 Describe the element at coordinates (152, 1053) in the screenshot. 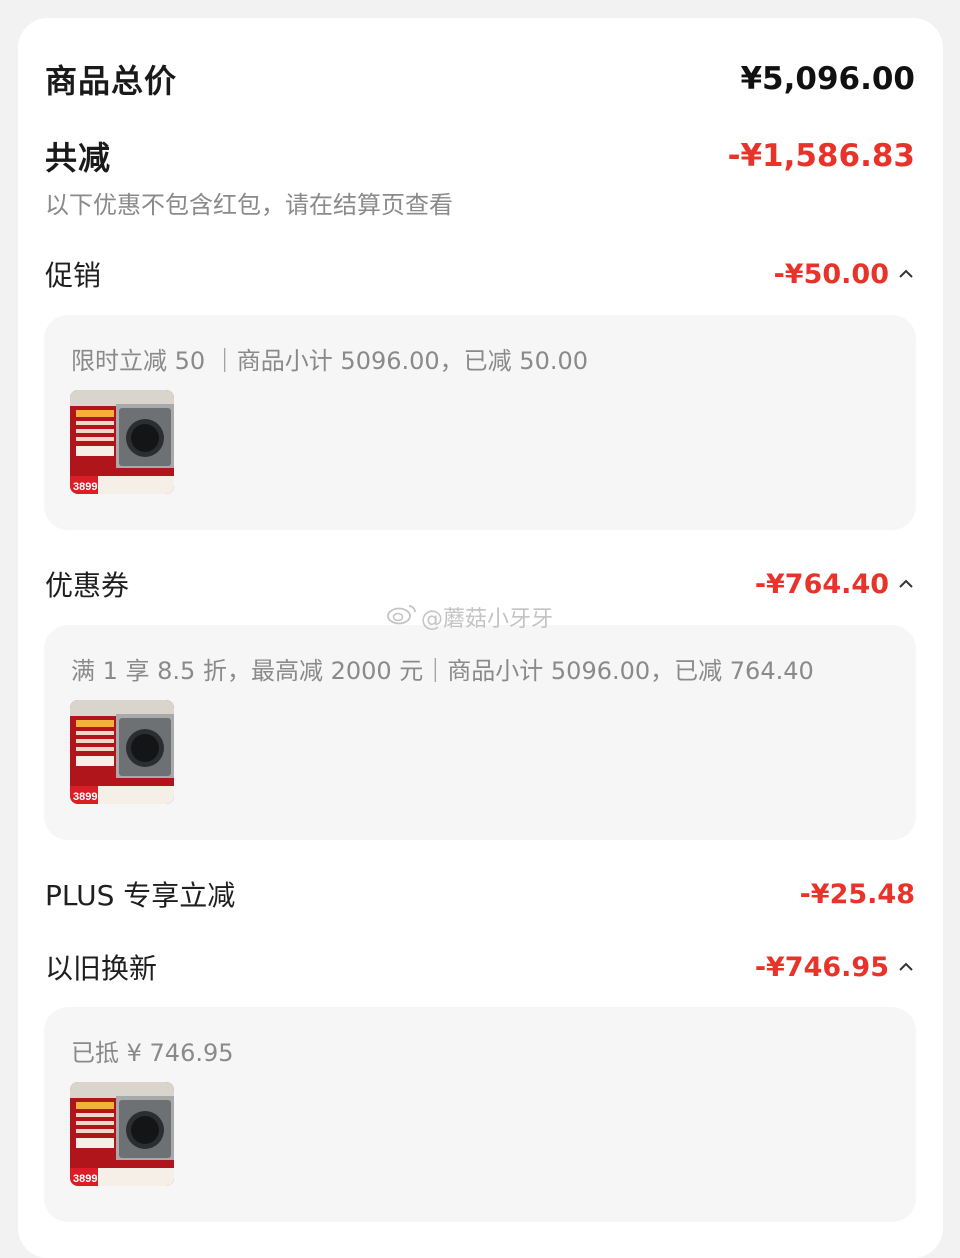

I see `tradein-detail-text: 已抵 ¥ 746.95` at that location.